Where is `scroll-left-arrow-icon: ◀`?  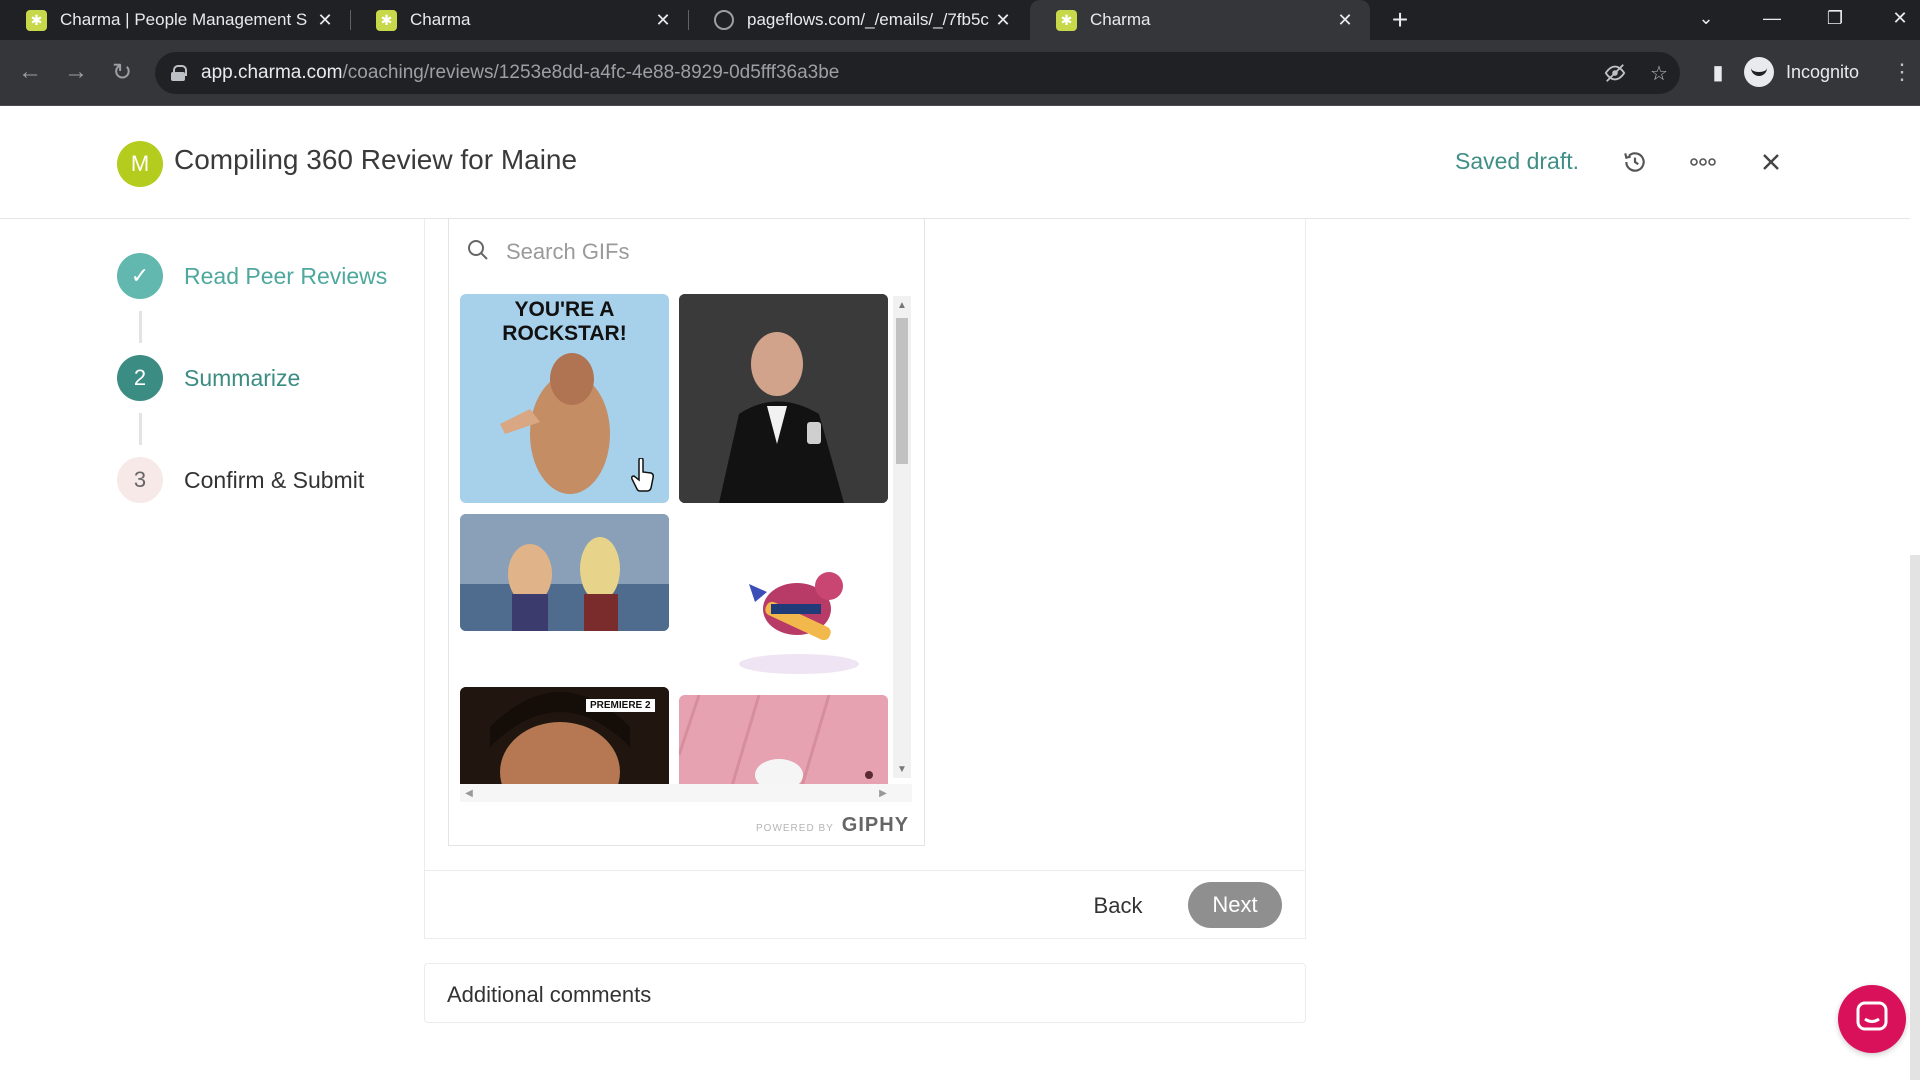
scroll-left-arrow-icon: ◀ is located at coordinates (469, 793).